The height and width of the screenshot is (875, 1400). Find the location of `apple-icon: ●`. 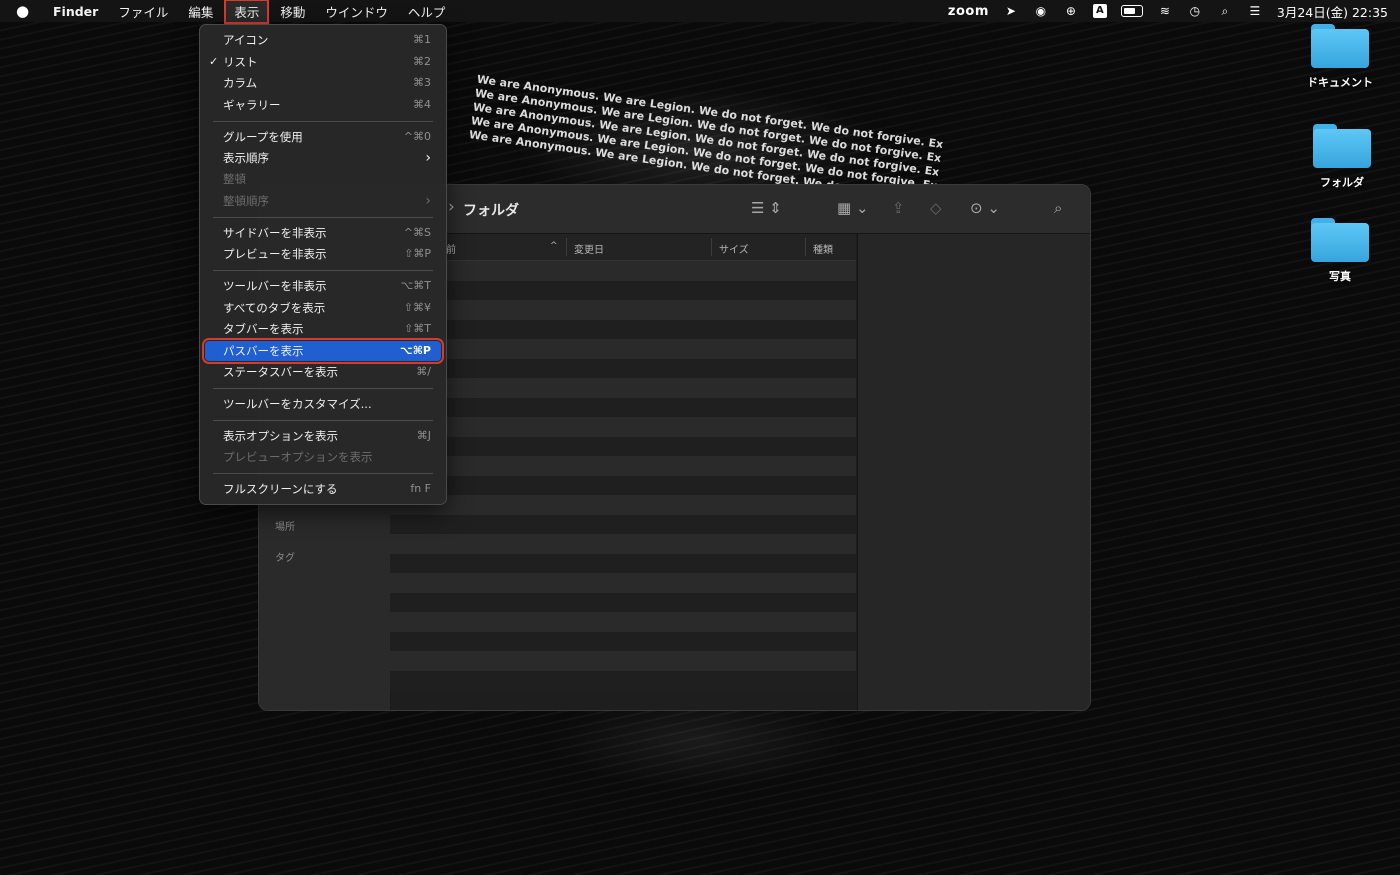

apple-icon: ● is located at coordinates (25, 11).